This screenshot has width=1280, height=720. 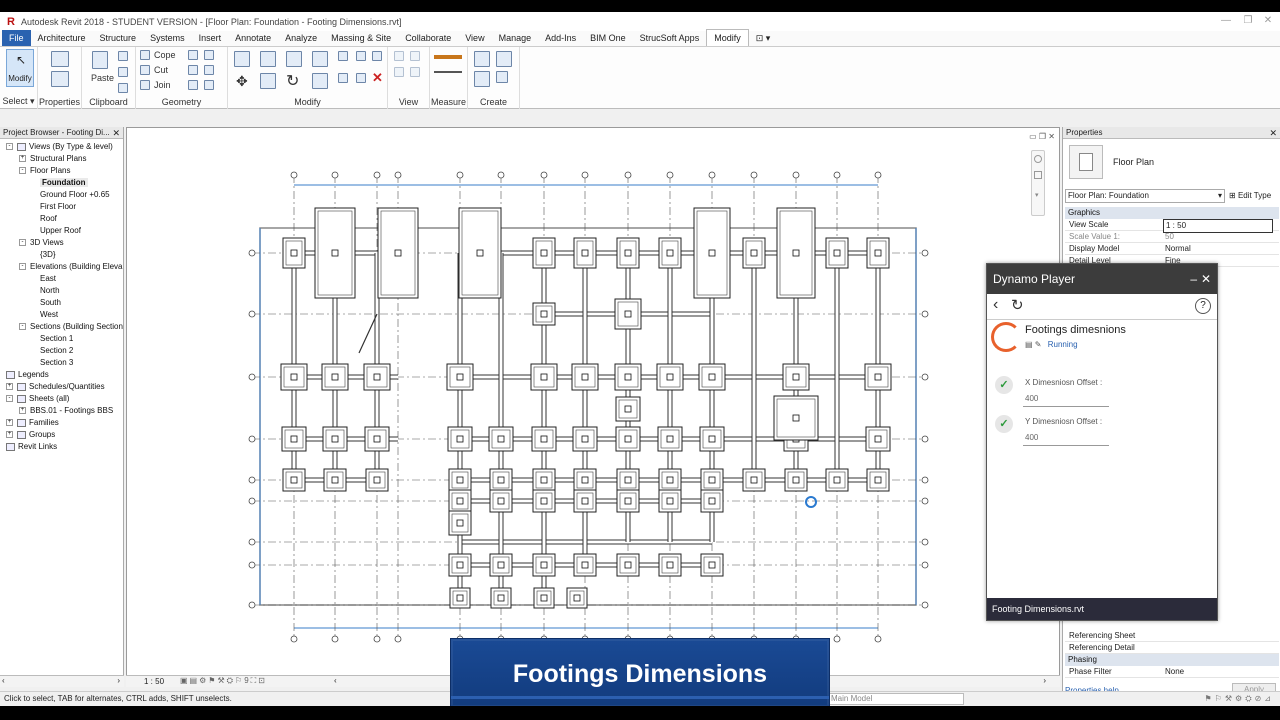 I want to click on demolish-icon, so click(x=209, y=70).